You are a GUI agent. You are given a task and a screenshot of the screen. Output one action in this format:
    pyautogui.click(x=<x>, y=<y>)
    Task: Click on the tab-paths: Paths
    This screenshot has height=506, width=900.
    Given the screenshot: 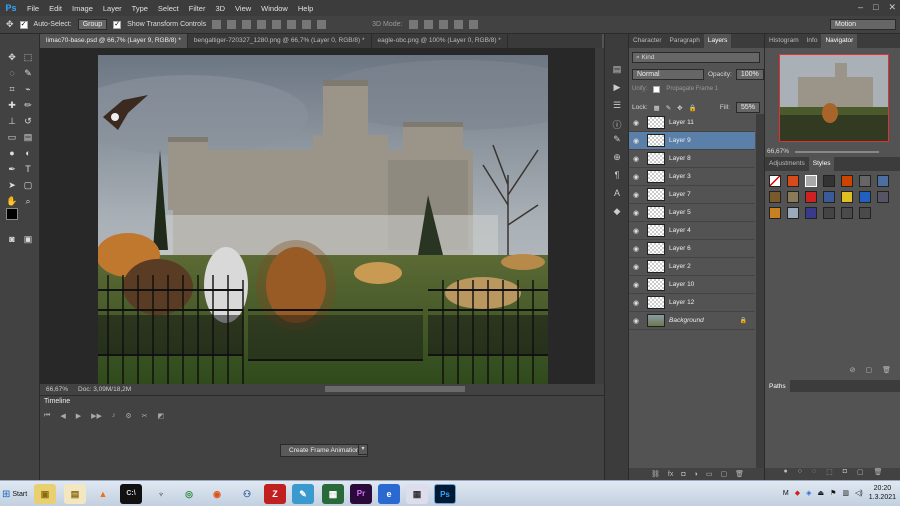 What is the action you would take?
    pyautogui.click(x=777, y=387)
    